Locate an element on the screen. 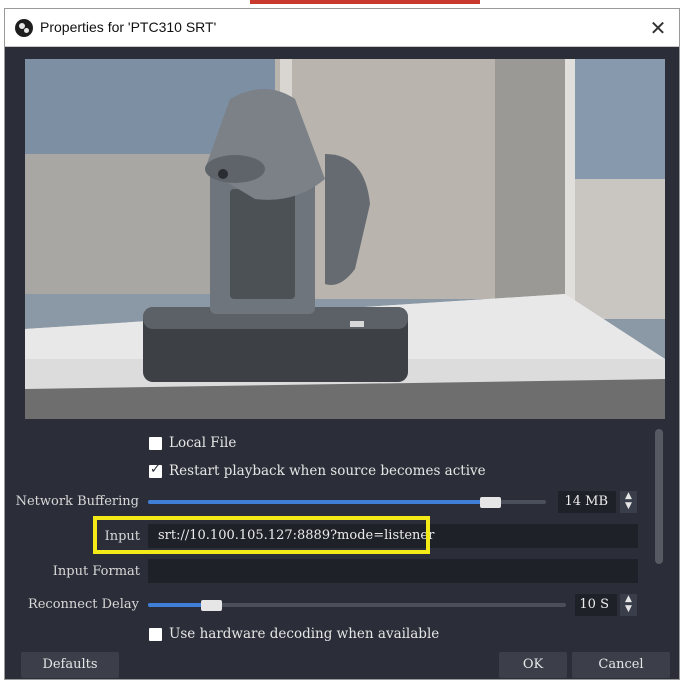 Image resolution: width=684 pixels, height=692 pixels. ok-button: OK is located at coordinates (533, 665).